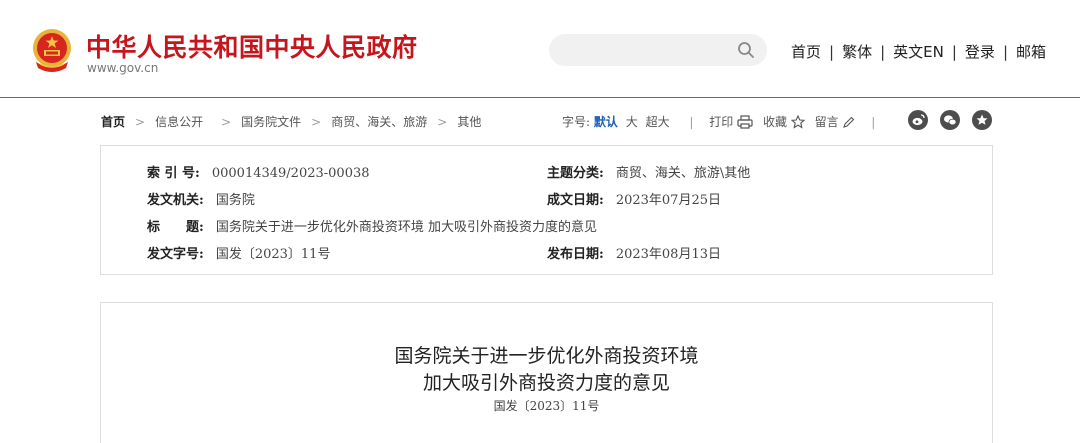 This screenshot has width=1080, height=443. Describe the element at coordinates (175, 200) in the screenshot. I see `meta-issuer-label: 发文机关:` at that location.